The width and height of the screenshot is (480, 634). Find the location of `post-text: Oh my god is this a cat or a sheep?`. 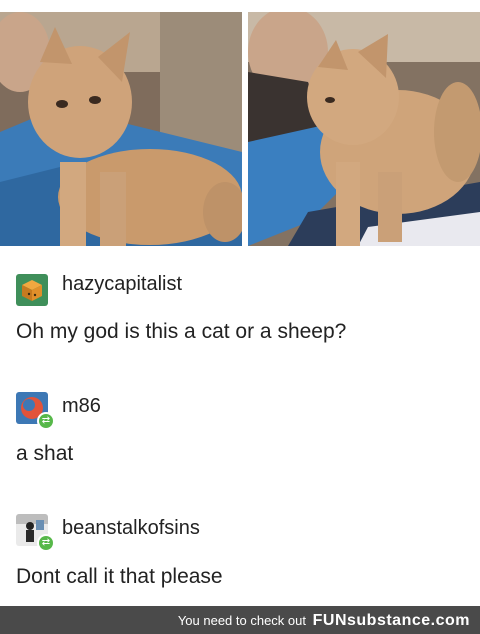

post-text: Oh my god is this a cat or a sheep? is located at coordinates (181, 331).